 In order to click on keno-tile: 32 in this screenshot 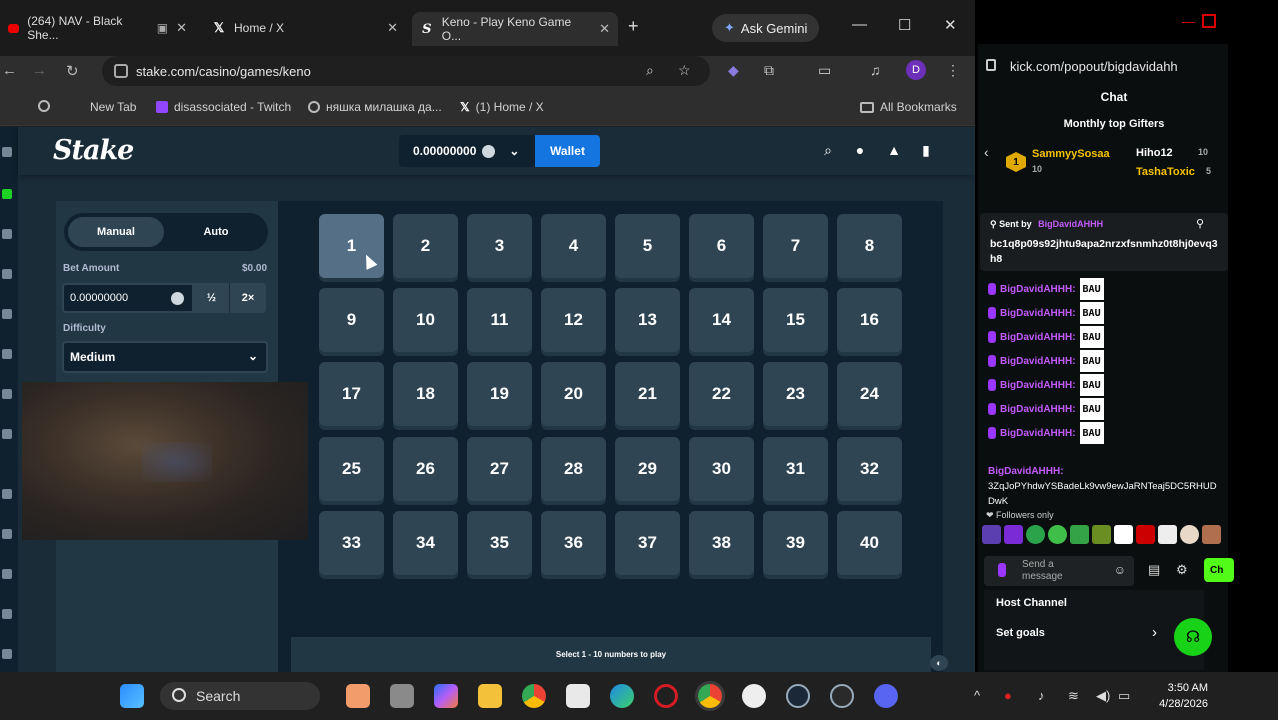, I will do `click(869, 469)`.